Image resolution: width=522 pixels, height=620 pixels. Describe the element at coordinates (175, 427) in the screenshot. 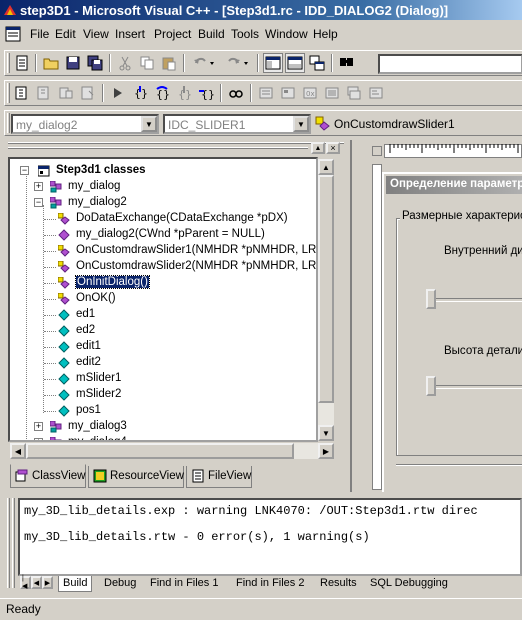

I see `tree-class-node: + my_dialog3` at that location.